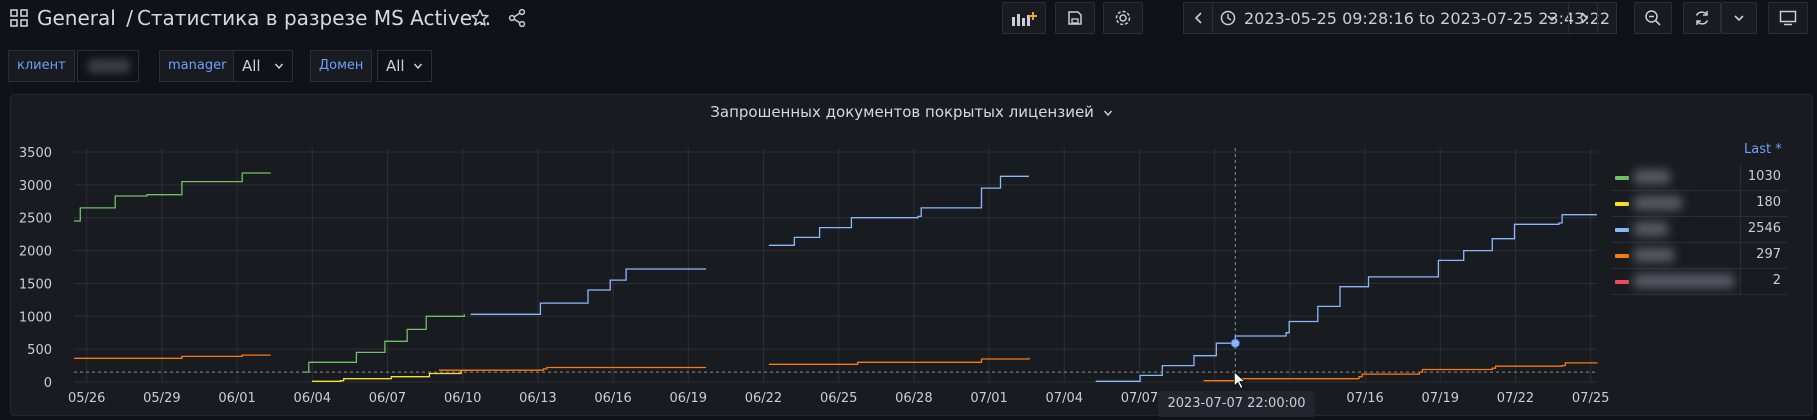 The width and height of the screenshot is (1817, 420). I want to click on y-tick-label: 2500, so click(35, 219).